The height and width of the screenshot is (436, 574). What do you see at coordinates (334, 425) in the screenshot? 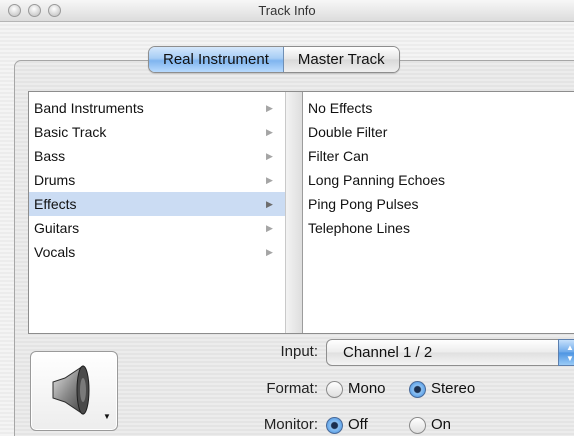
I see `monitor-off-radio` at bounding box center [334, 425].